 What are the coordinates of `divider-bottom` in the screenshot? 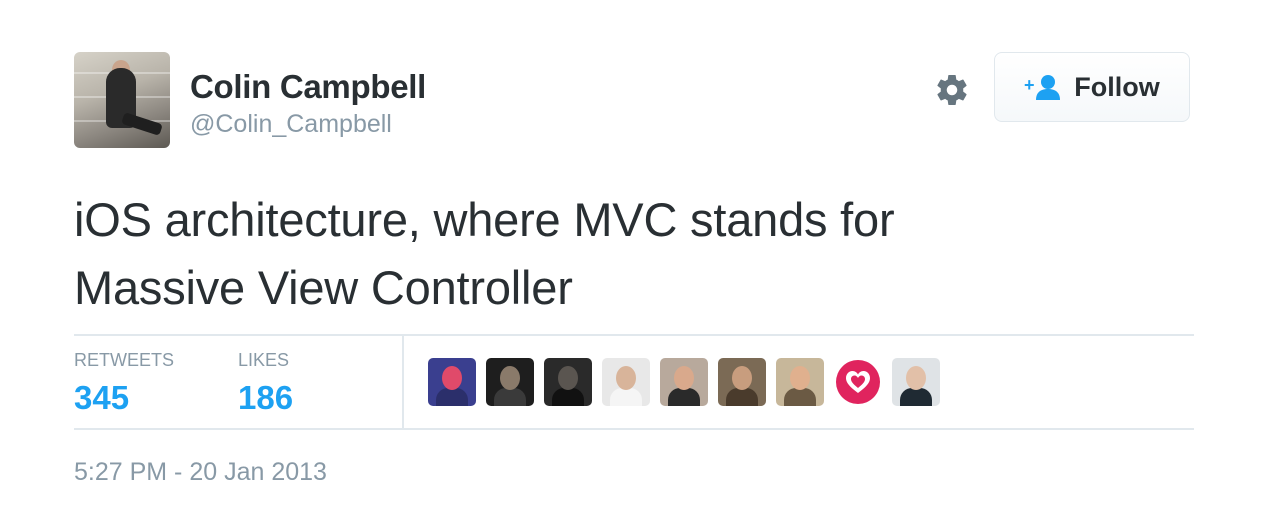 It's located at (634, 429).